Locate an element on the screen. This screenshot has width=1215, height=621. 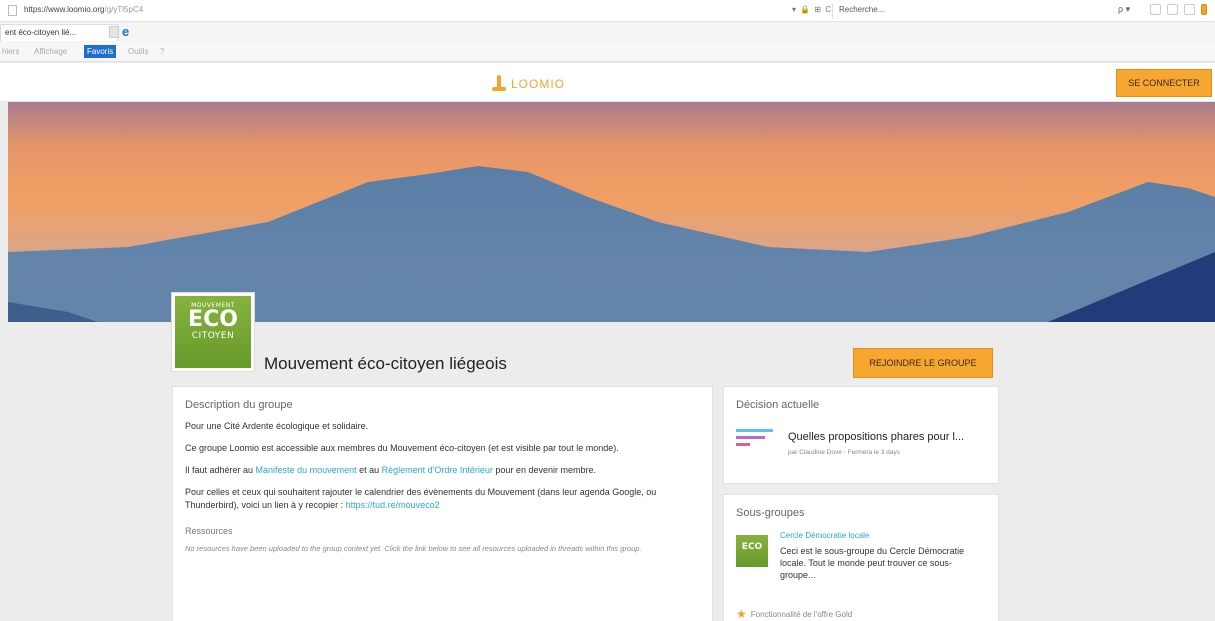
browser-menu-bar: hiers Affichage Favoris Outils ? is located at coordinates (607, 52).